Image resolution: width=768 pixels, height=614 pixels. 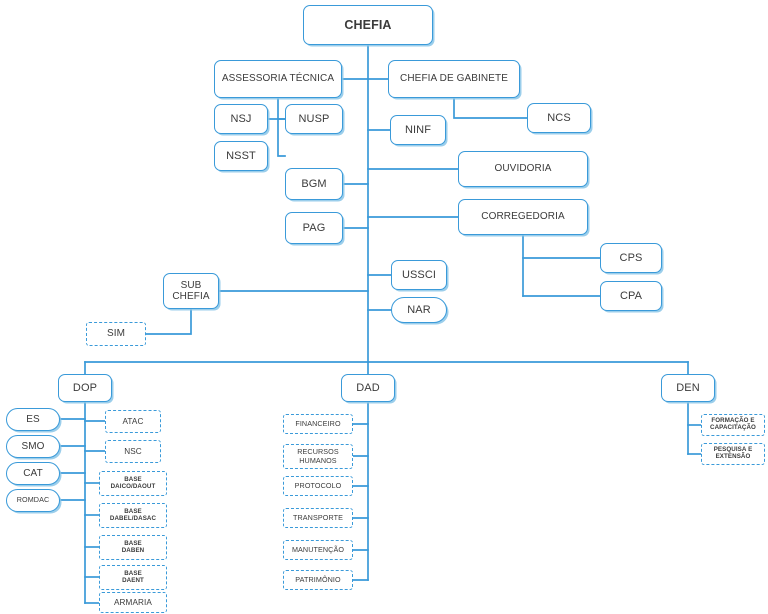 I want to click on org-node-romdac: ROMDAC, so click(x=33, y=500).